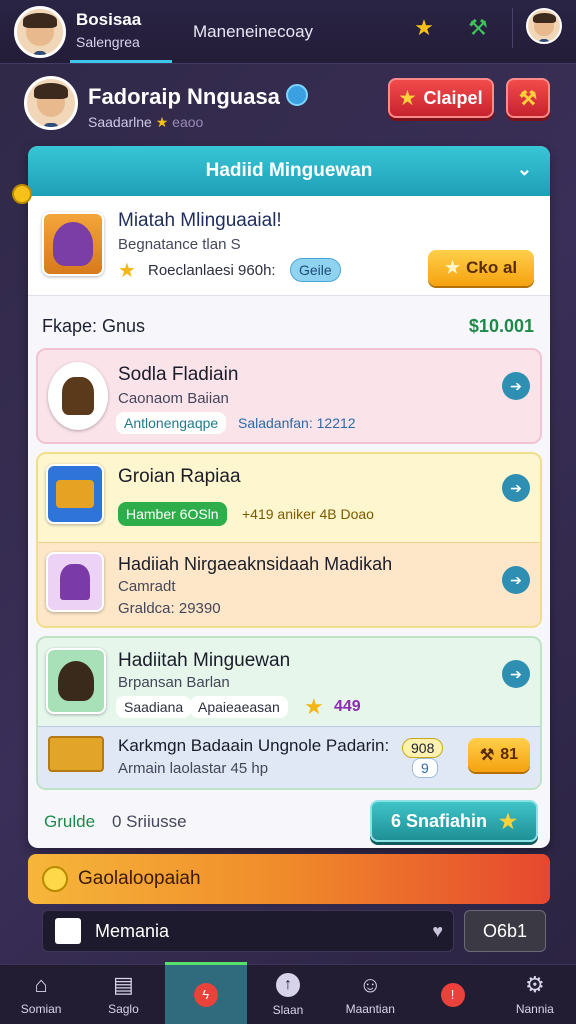 This screenshot has width=576, height=1024. I want to click on nav-item-events: ϟ, so click(206, 993).